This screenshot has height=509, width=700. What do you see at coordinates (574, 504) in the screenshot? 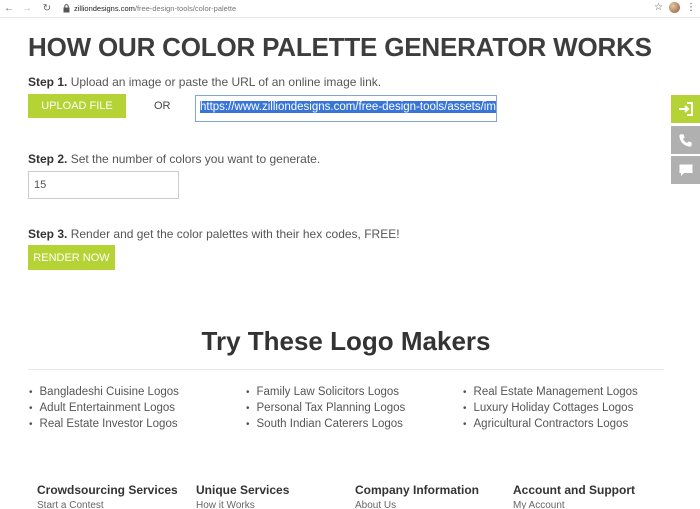
I see `footer-link: My Account` at bounding box center [574, 504].